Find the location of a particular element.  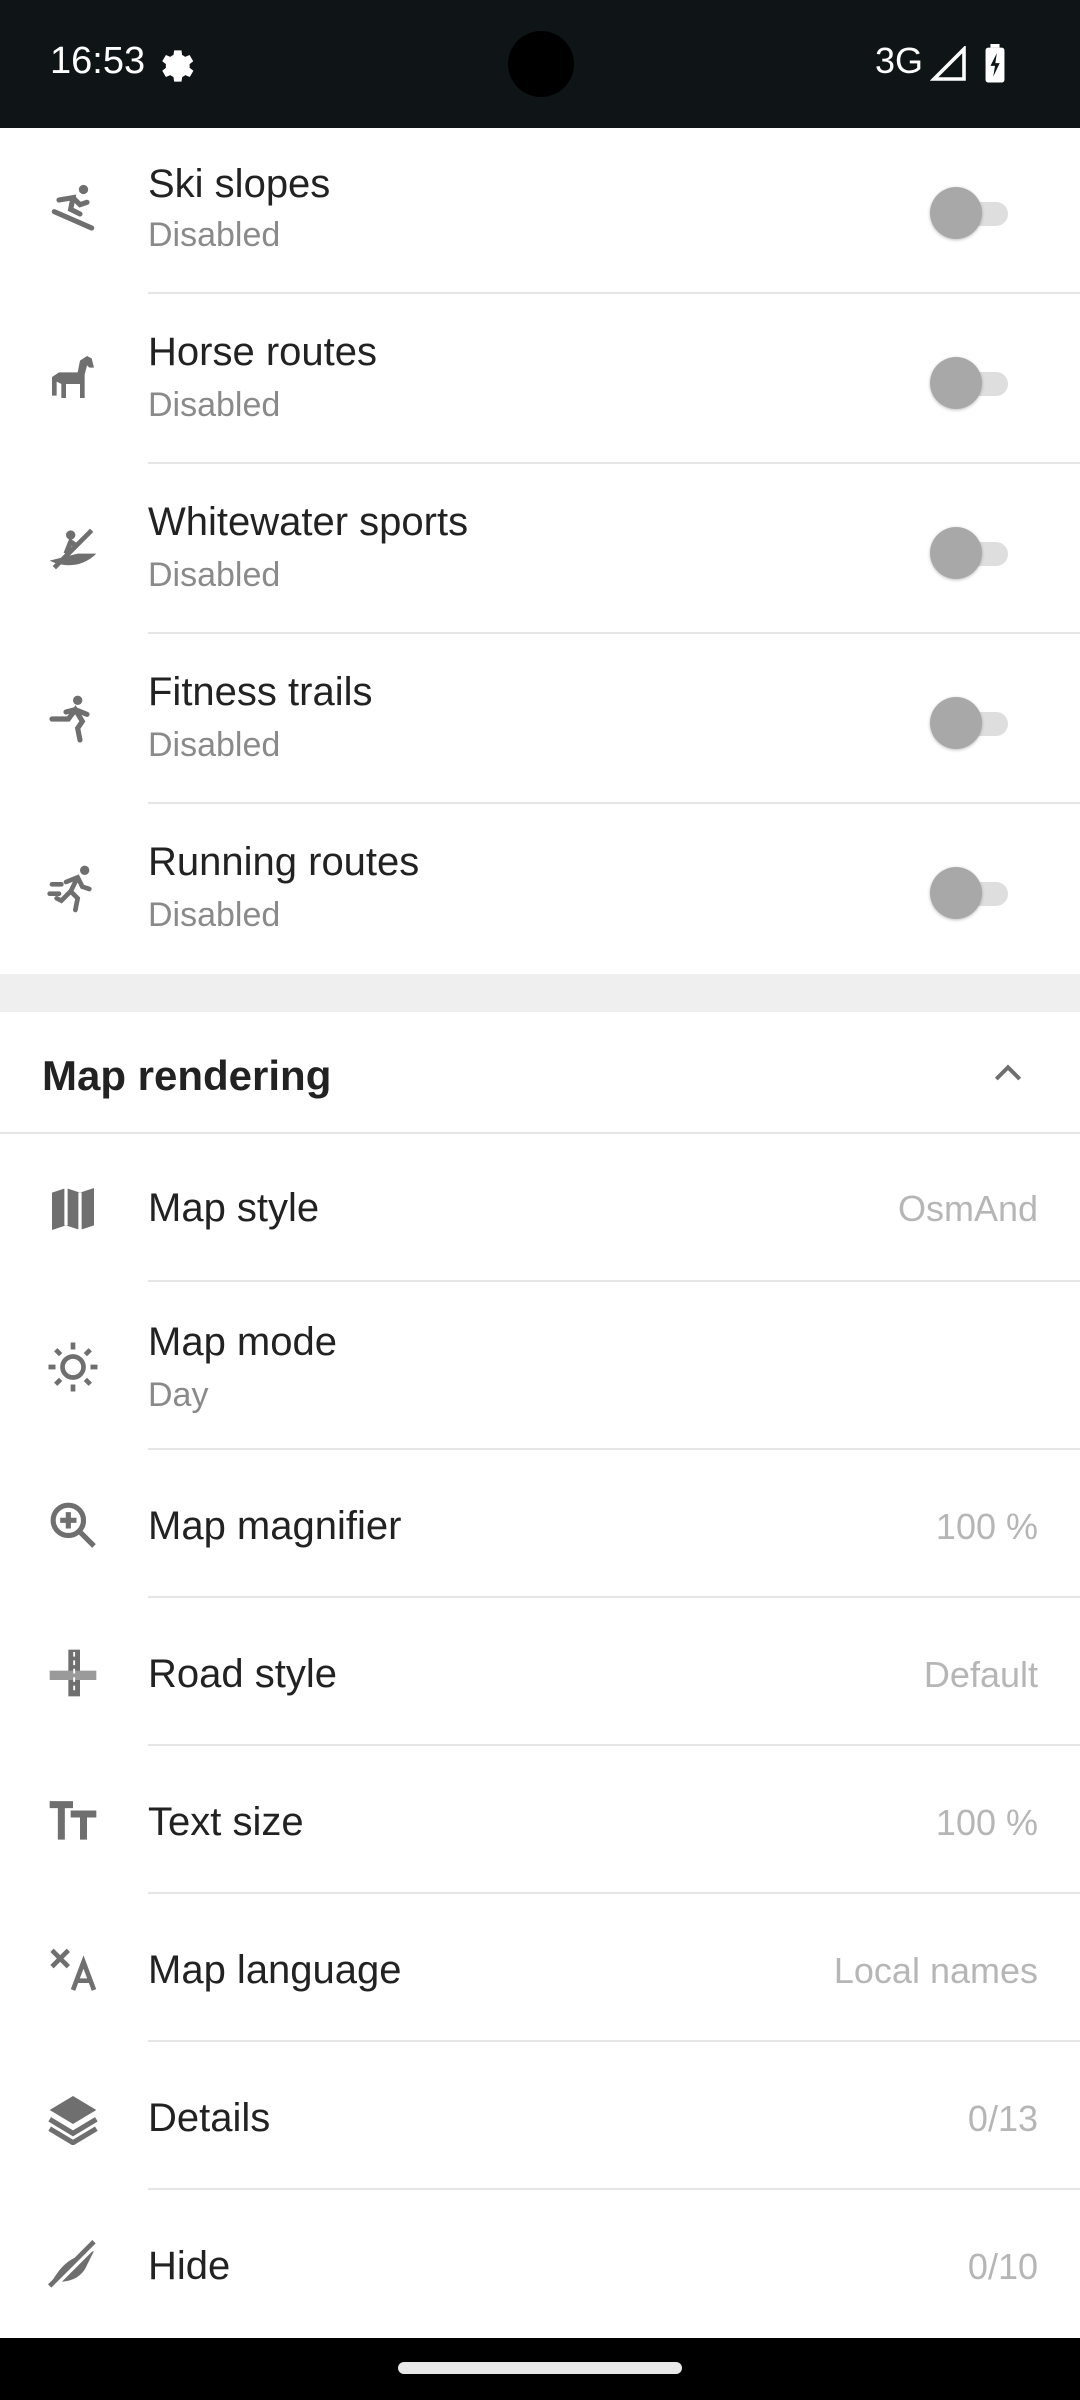

map-rendering-header: Map rendering is located at coordinates (540, 1073).